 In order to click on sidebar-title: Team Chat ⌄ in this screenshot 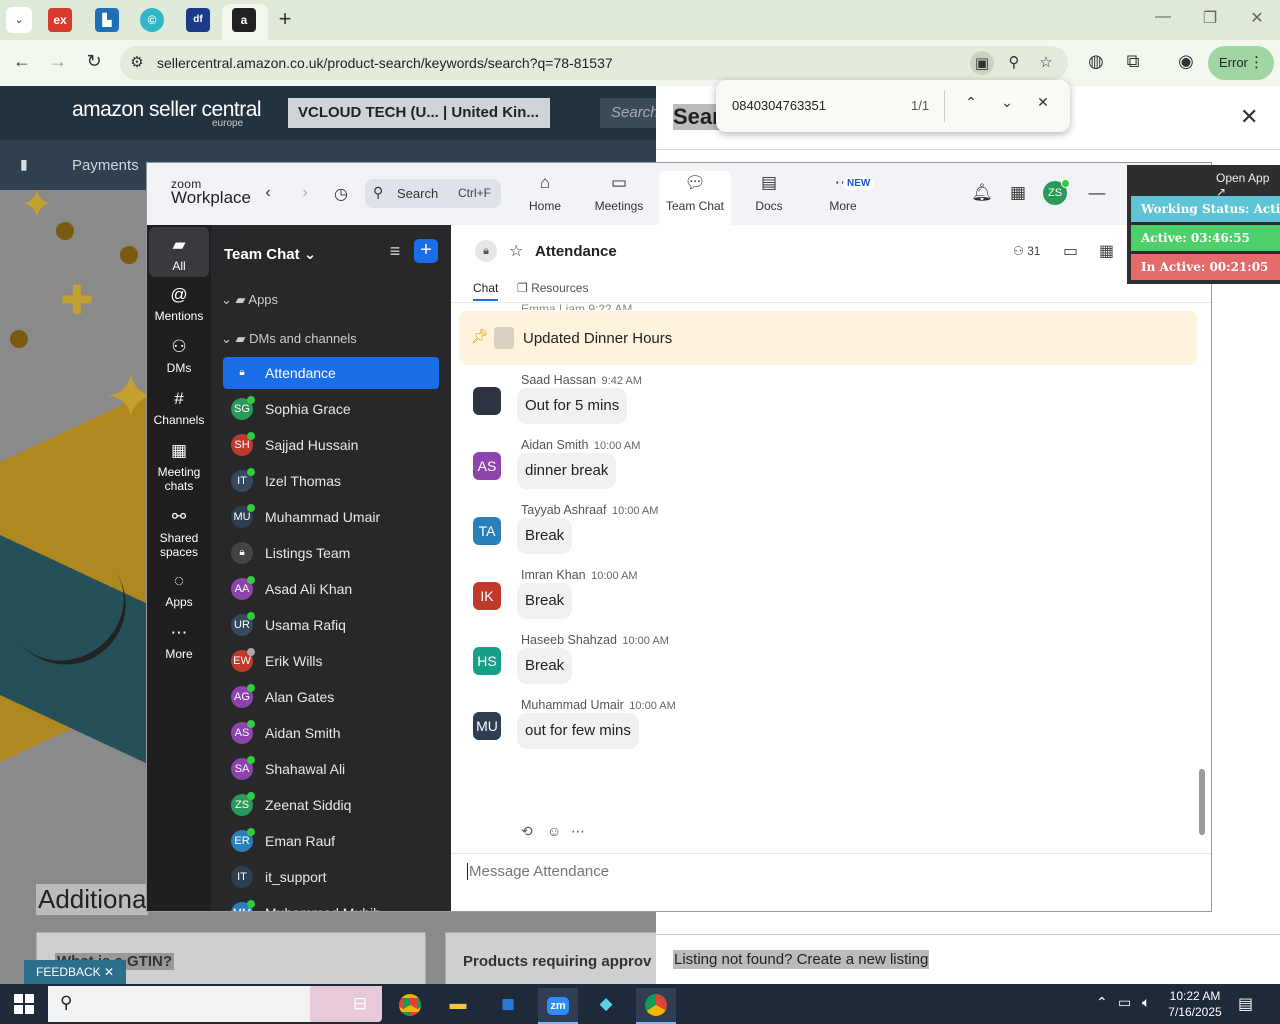, I will do `click(270, 254)`.